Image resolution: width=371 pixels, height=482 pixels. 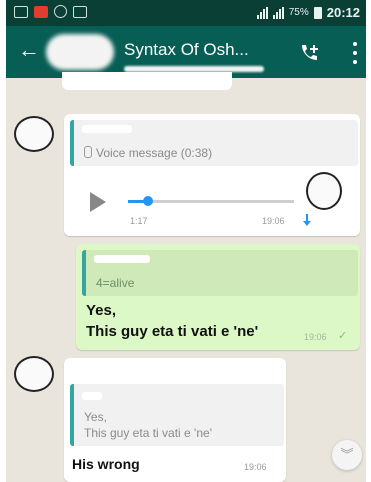 What do you see at coordinates (148, 433) in the screenshot?
I see `quoted-line2: This guy eta ti vati e 'ne'` at bounding box center [148, 433].